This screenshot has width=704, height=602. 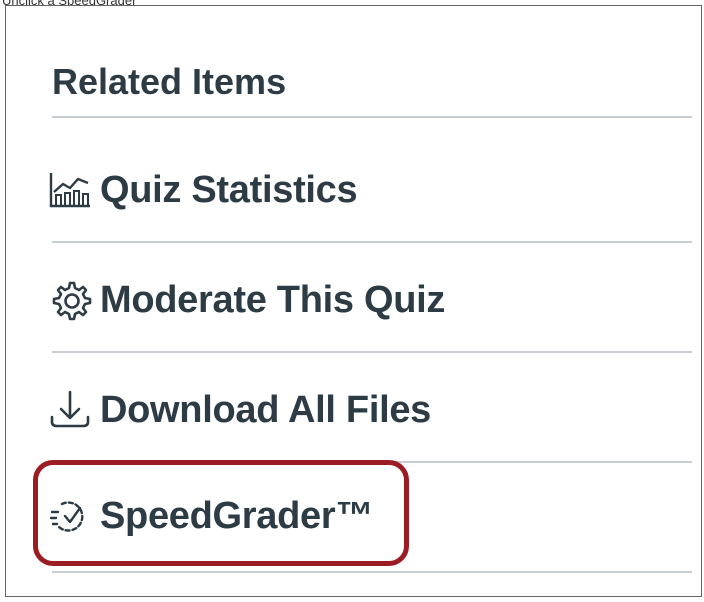 I want to click on download-all-files-label: Download All Files, so click(x=265, y=410).